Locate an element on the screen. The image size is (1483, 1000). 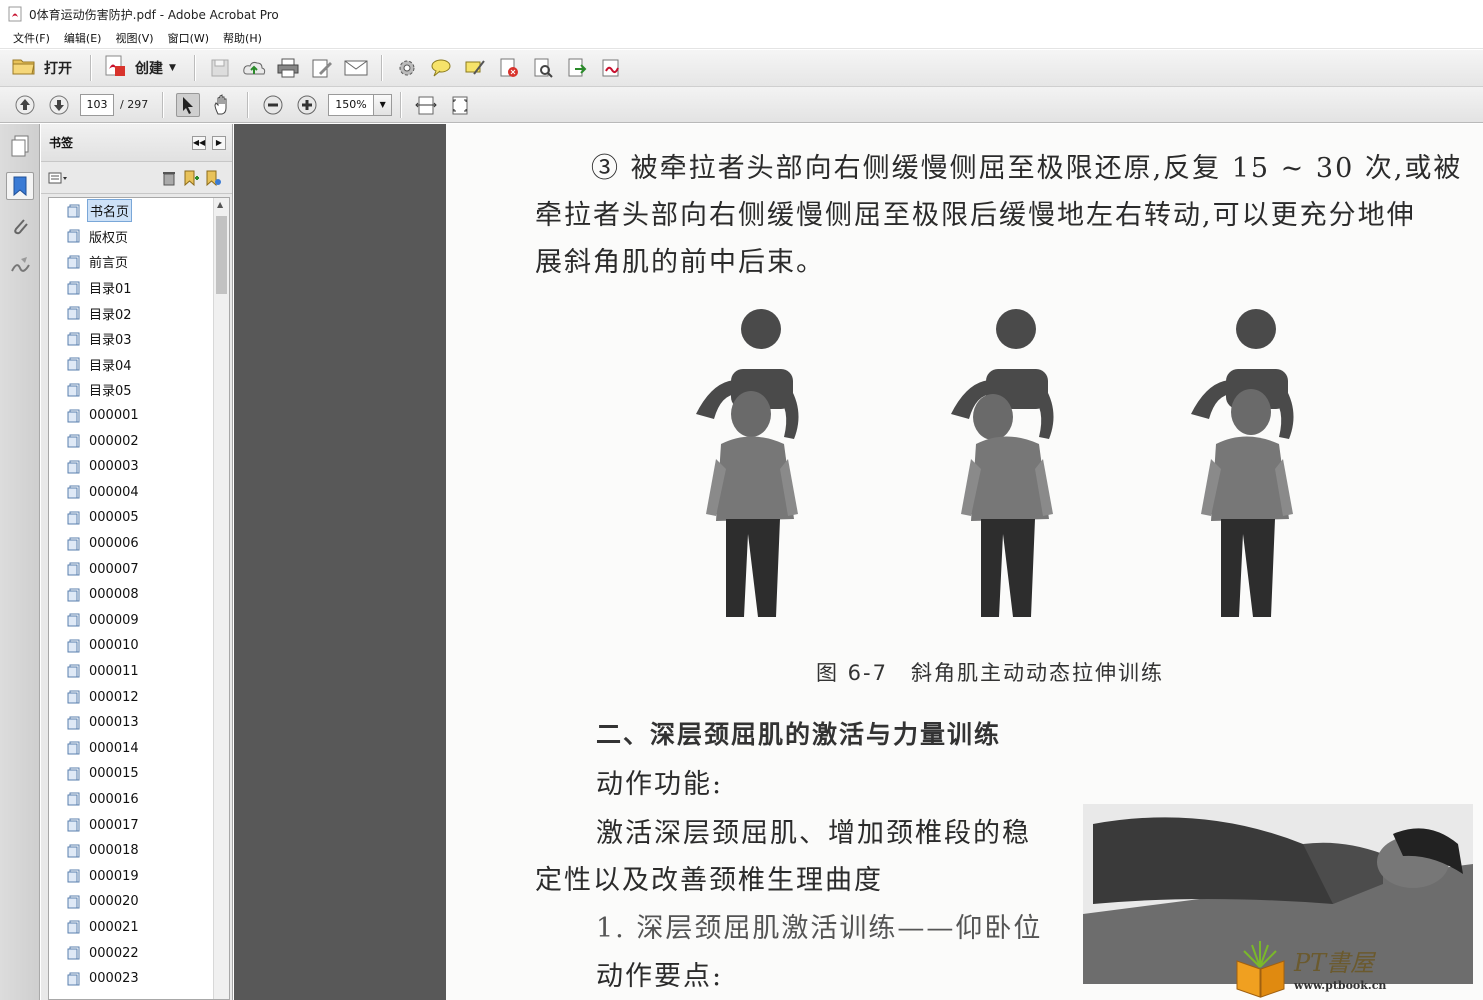
bookmark-item: 000010 is located at coordinates (139, 646).